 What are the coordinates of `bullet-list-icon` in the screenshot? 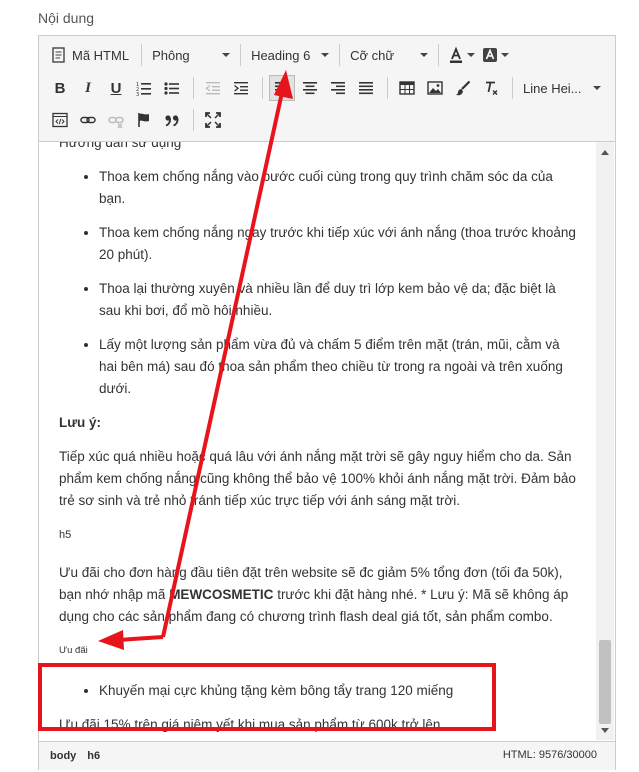 It's located at (172, 88).